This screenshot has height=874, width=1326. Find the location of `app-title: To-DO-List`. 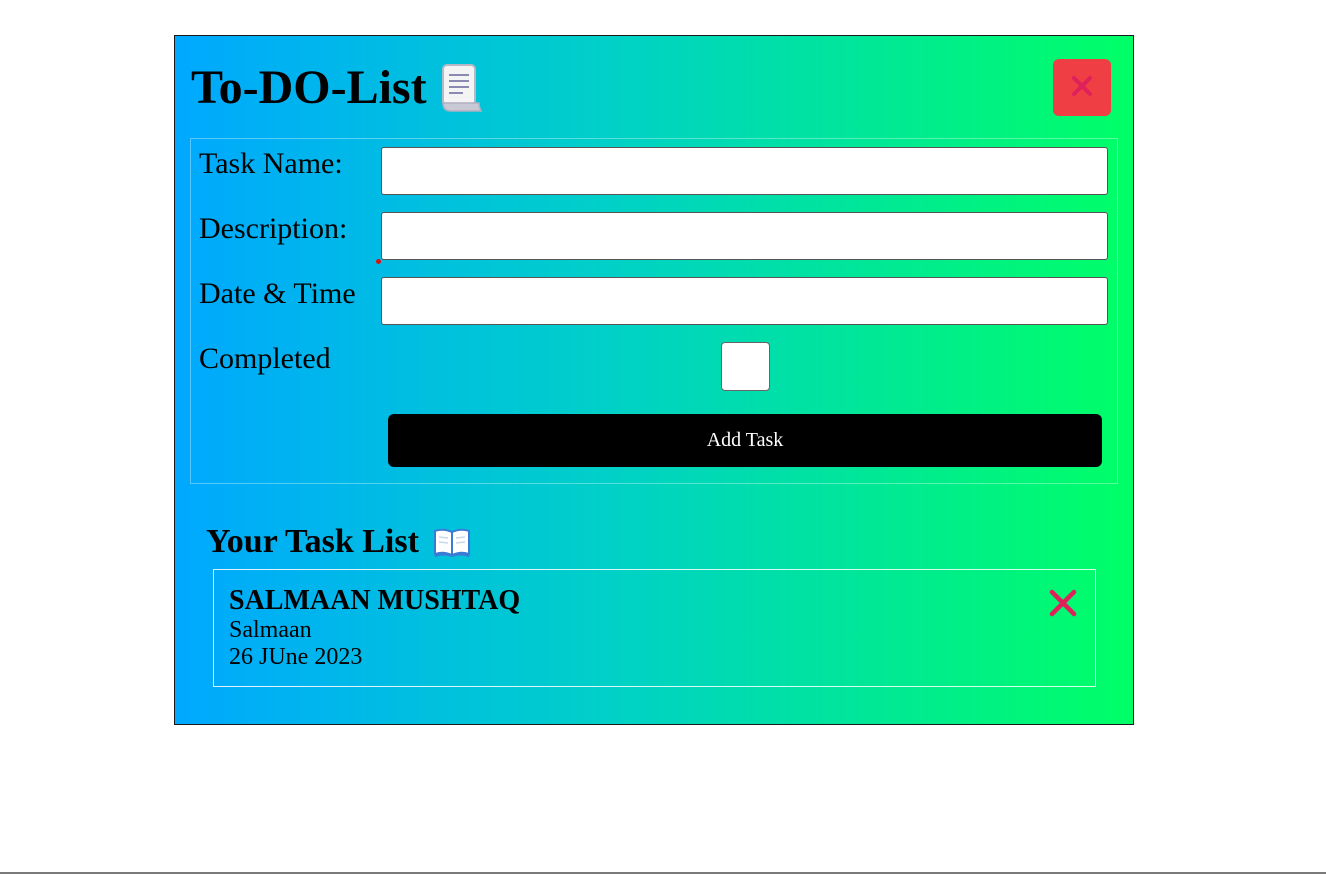

app-title: To-DO-List is located at coordinates (309, 87).